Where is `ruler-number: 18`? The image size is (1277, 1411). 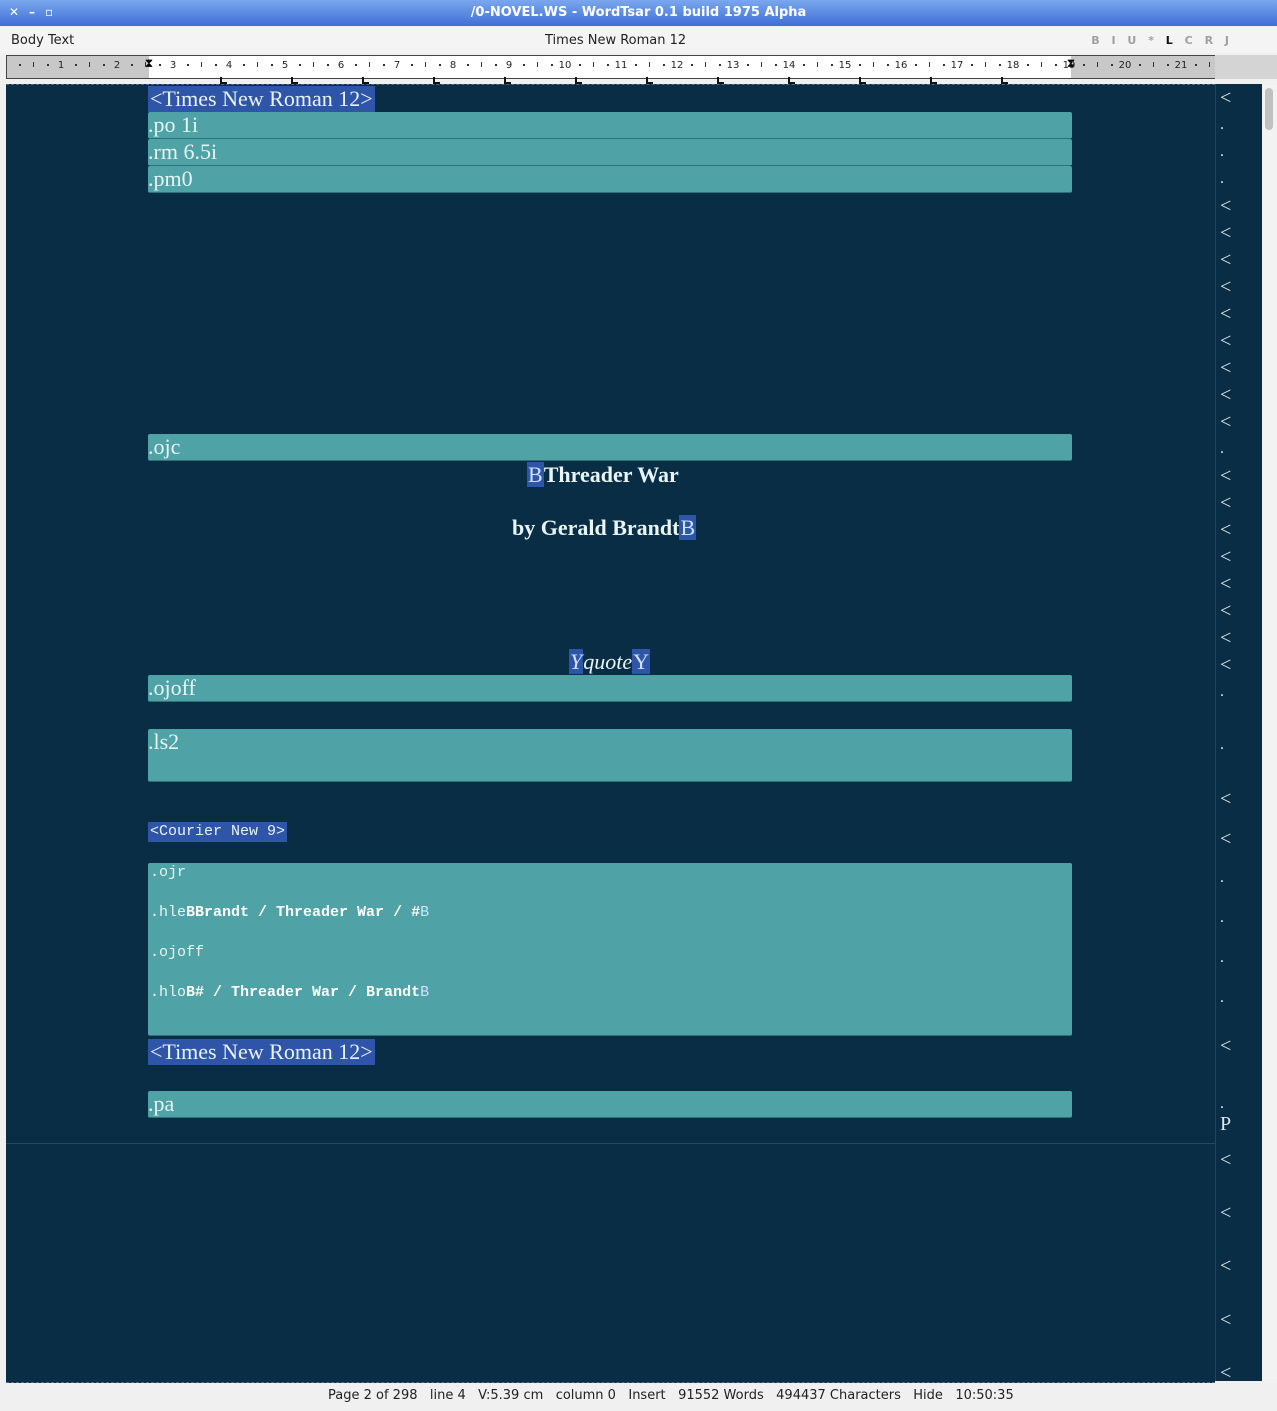 ruler-number: 18 is located at coordinates (1013, 65).